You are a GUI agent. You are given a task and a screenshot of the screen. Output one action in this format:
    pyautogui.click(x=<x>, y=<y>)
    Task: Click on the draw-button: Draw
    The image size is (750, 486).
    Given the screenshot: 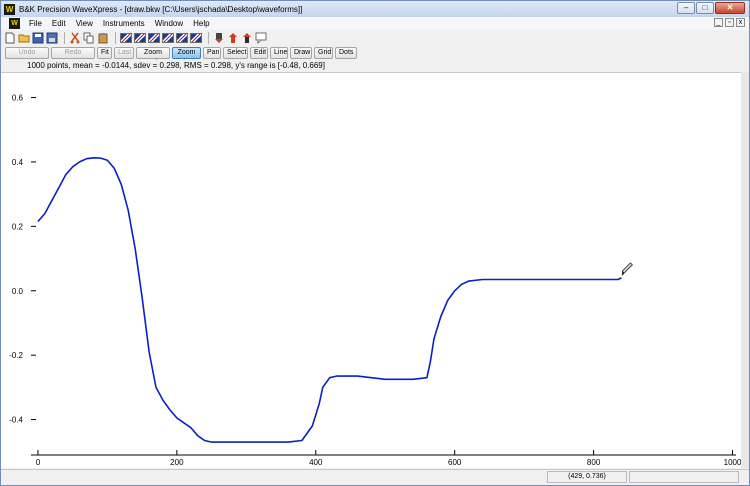 What is the action you would take?
    pyautogui.click(x=301, y=53)
    